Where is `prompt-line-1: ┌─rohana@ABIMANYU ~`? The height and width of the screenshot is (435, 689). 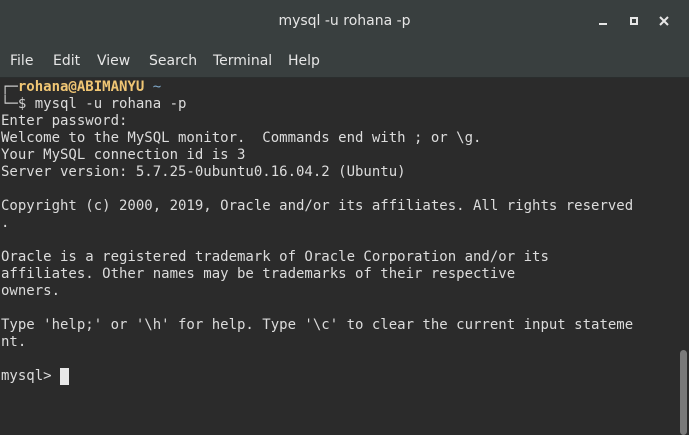 prompt-line-1: ┌─rohana@ABIMANYU ~ is located at coordinates (81, 87).